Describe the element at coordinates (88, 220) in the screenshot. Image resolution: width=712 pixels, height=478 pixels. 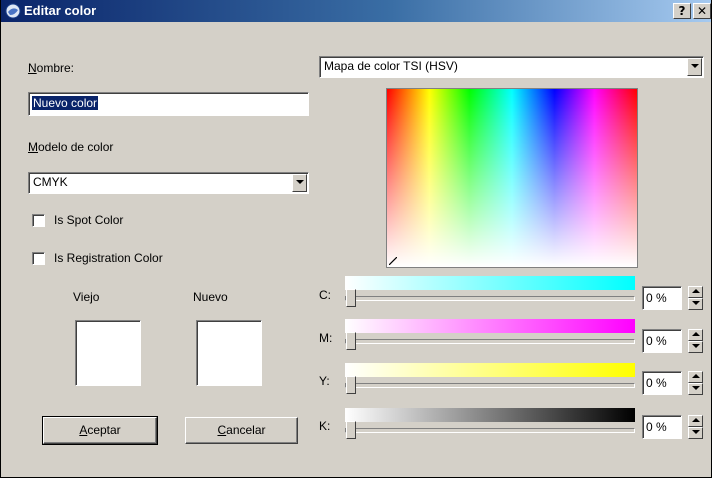
I see `spot-color-label: Is Spot Color` at that location.